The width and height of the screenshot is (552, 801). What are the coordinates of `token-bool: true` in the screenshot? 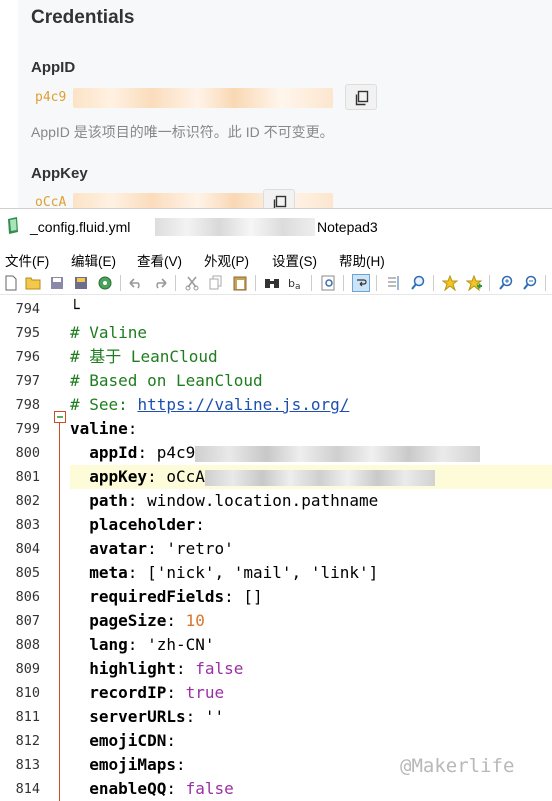 It's located at (205, 692).